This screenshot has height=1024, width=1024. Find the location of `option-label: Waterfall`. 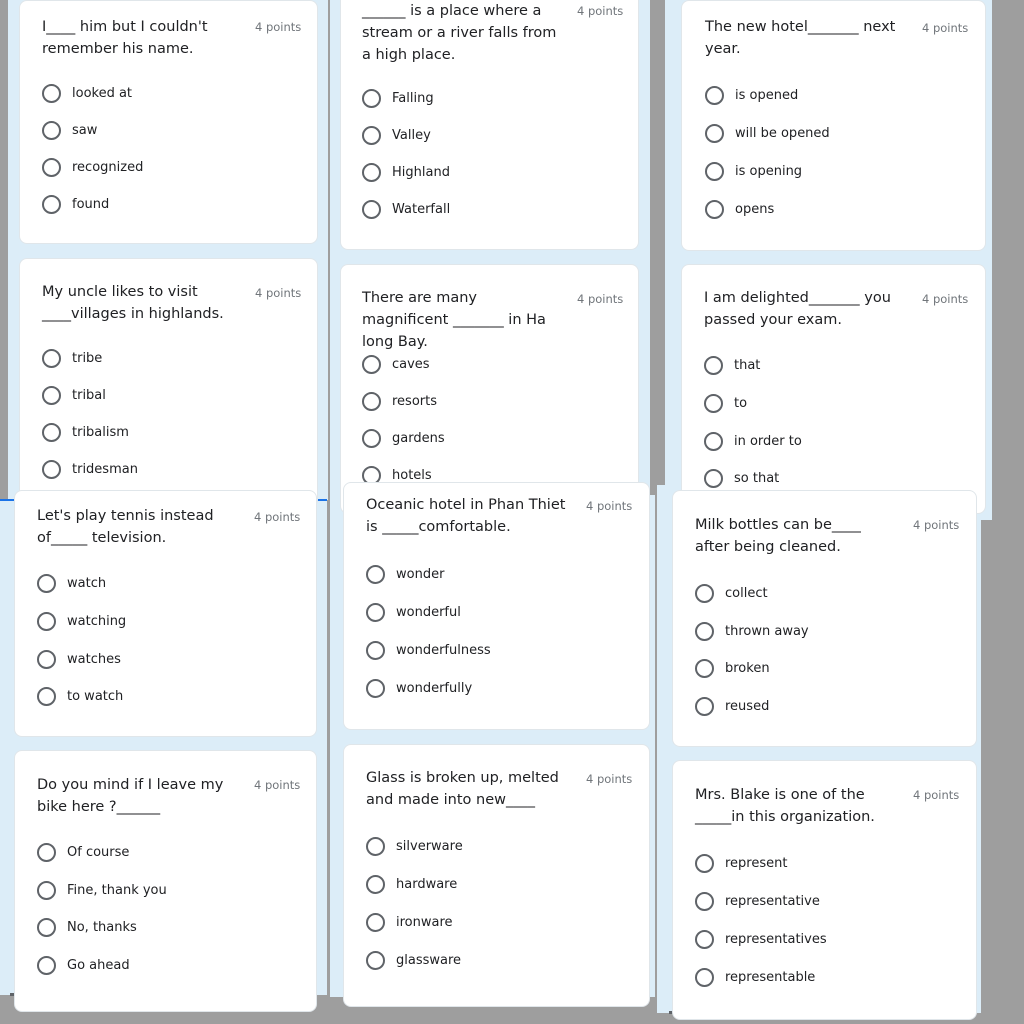

option-label: Waterfall is located at coordinates (421, 209).